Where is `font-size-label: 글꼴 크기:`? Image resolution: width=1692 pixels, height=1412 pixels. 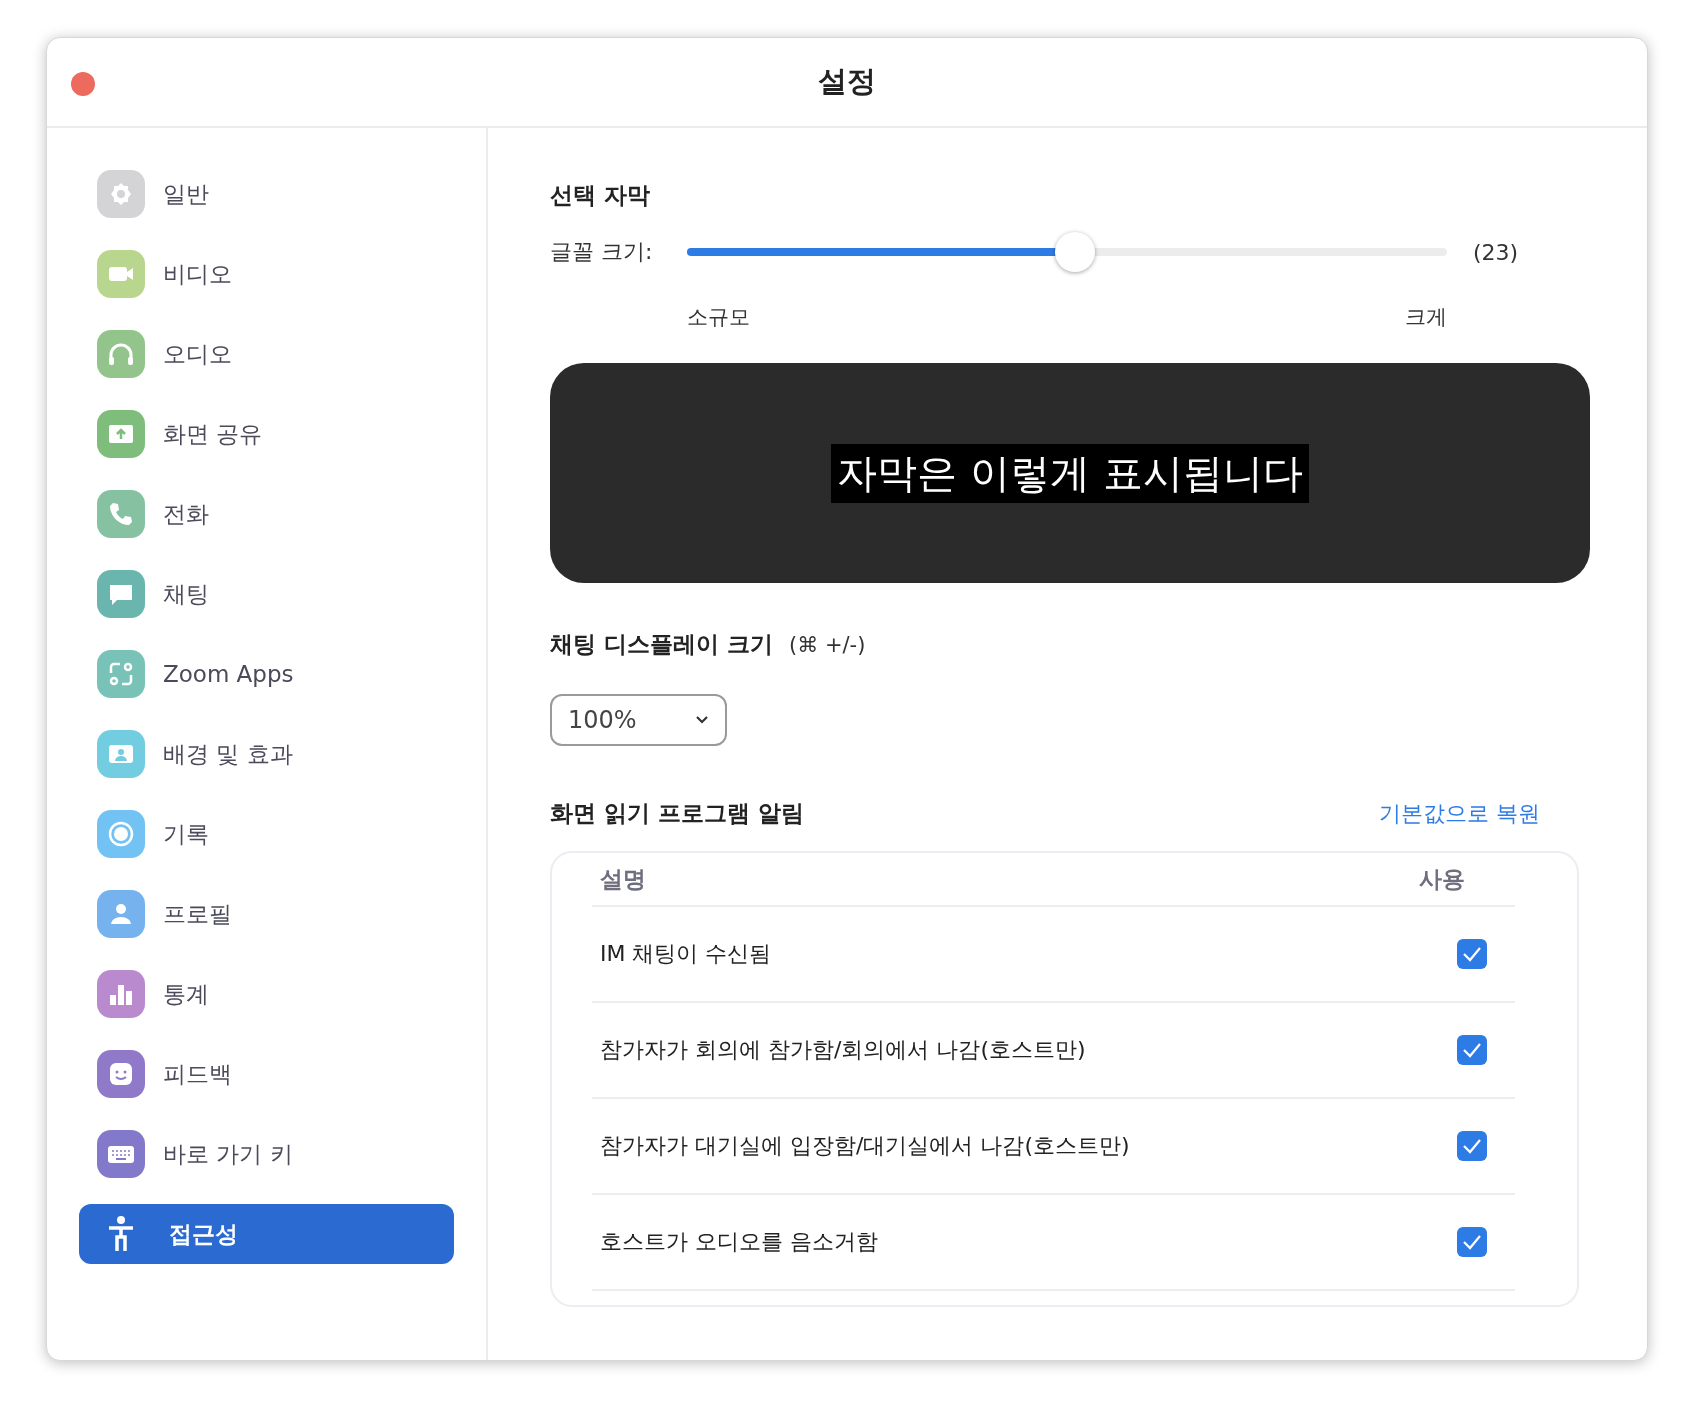 font-size-label: 글꼴 크기: is located at coordinates (602, 252).